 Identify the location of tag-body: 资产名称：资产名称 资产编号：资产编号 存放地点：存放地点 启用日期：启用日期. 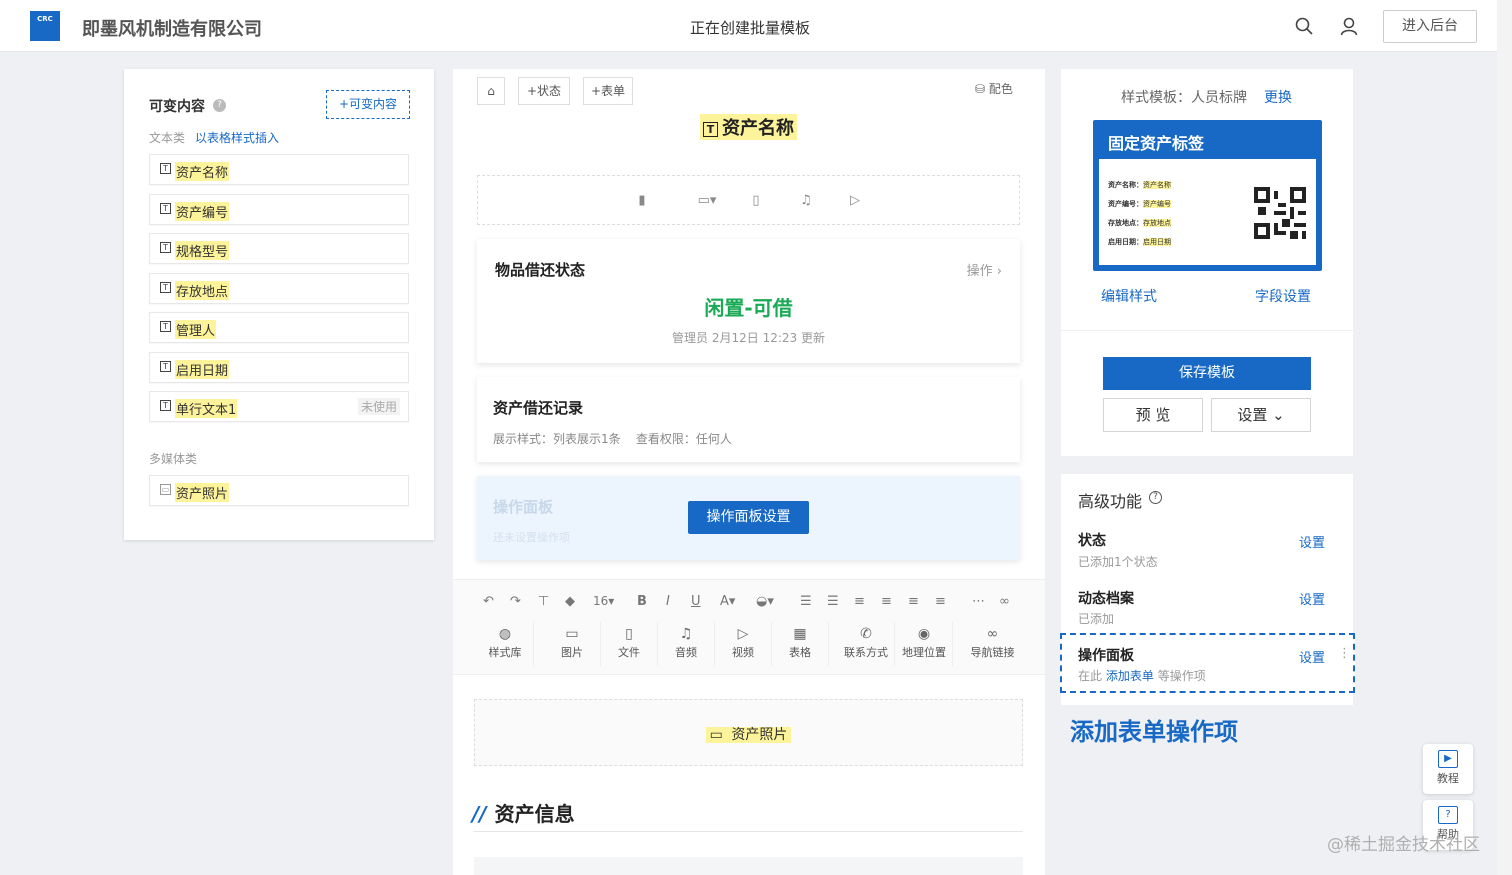
(1207, 212).